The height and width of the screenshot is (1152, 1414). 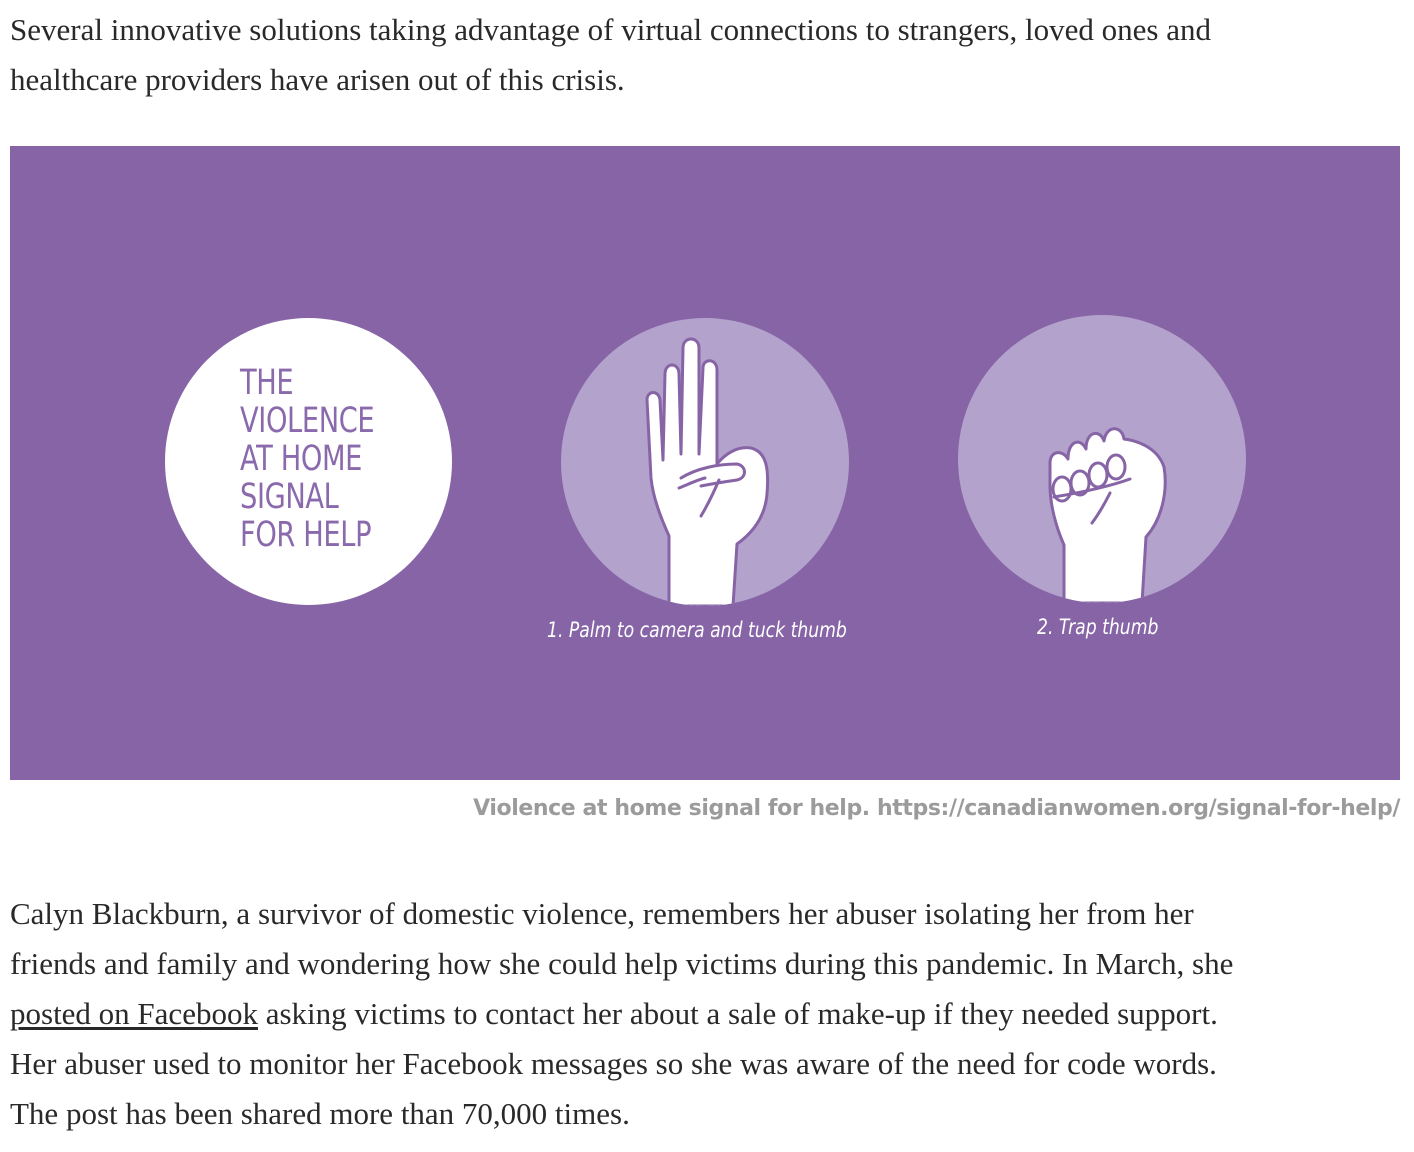 What do you see at coordinates (1098, 627) in the screenshot?
I see `step2-label: 2. Trap thumb` at bounding box center [1098, 627].